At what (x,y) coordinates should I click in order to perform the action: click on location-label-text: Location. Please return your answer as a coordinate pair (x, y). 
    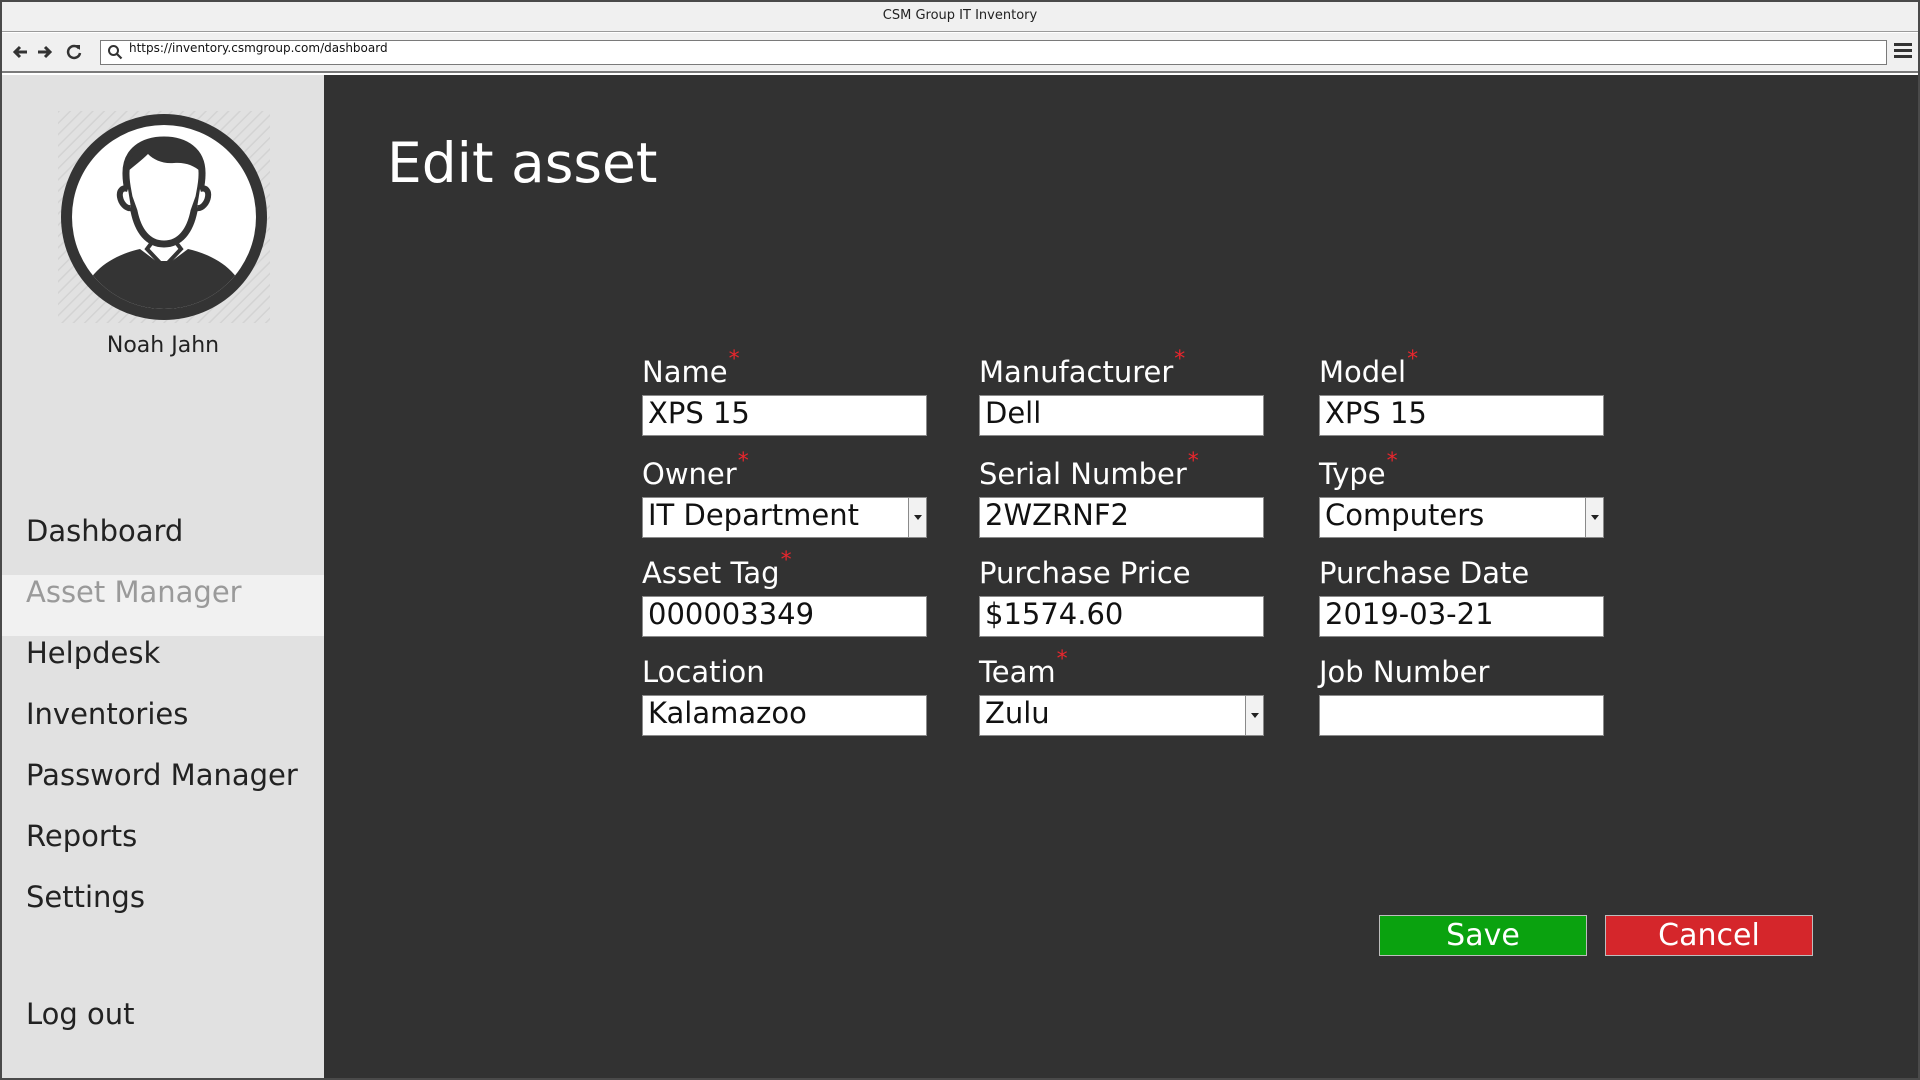
    Looking at the image, I should click on (703, 672).